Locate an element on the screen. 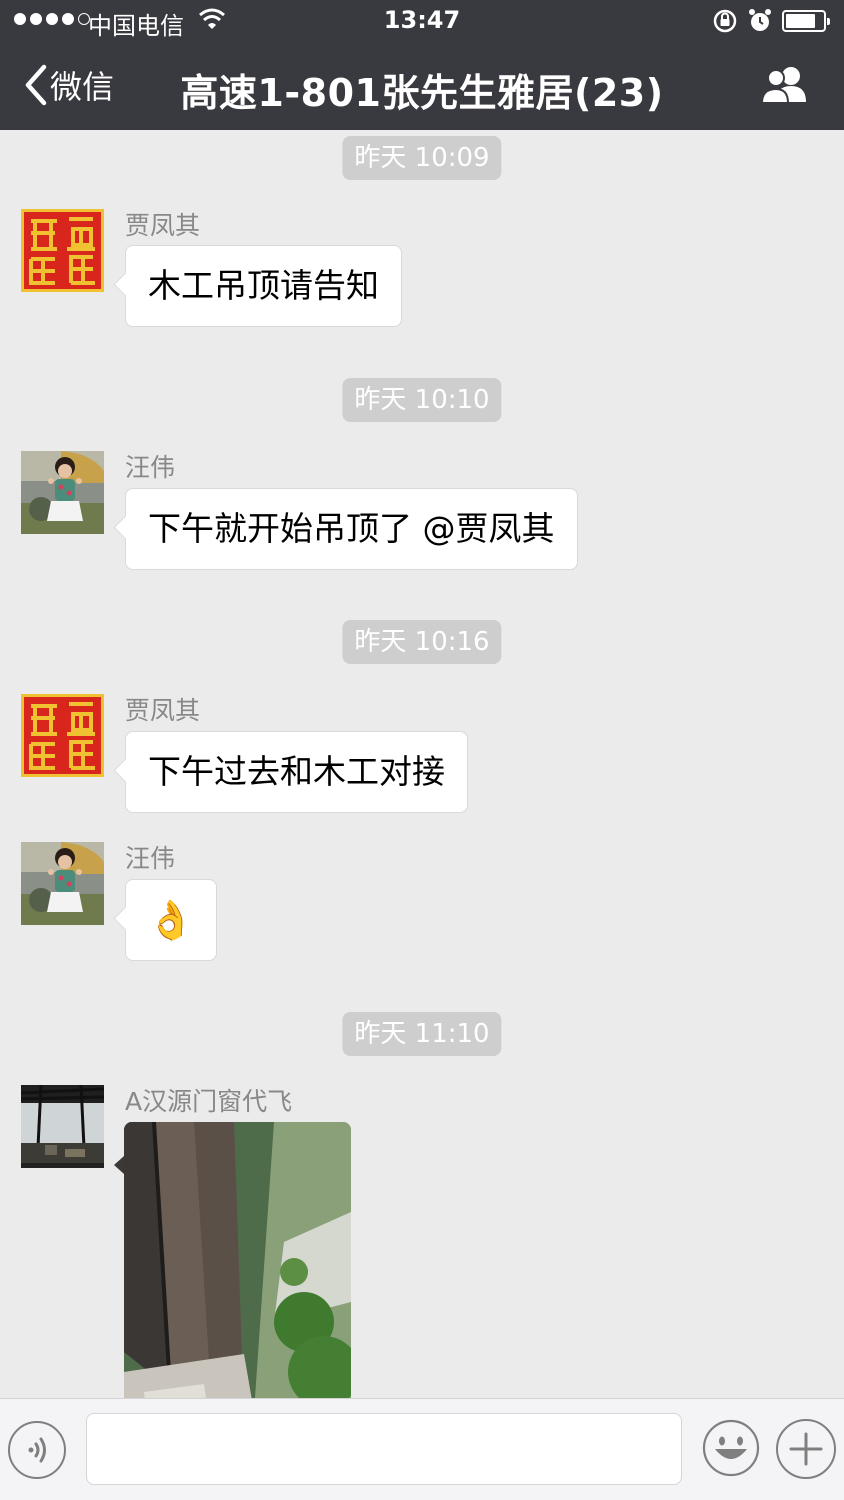 The height and width of the screenshot is (1500, 844). voice-input-button is located at coordinates (37, 1450).